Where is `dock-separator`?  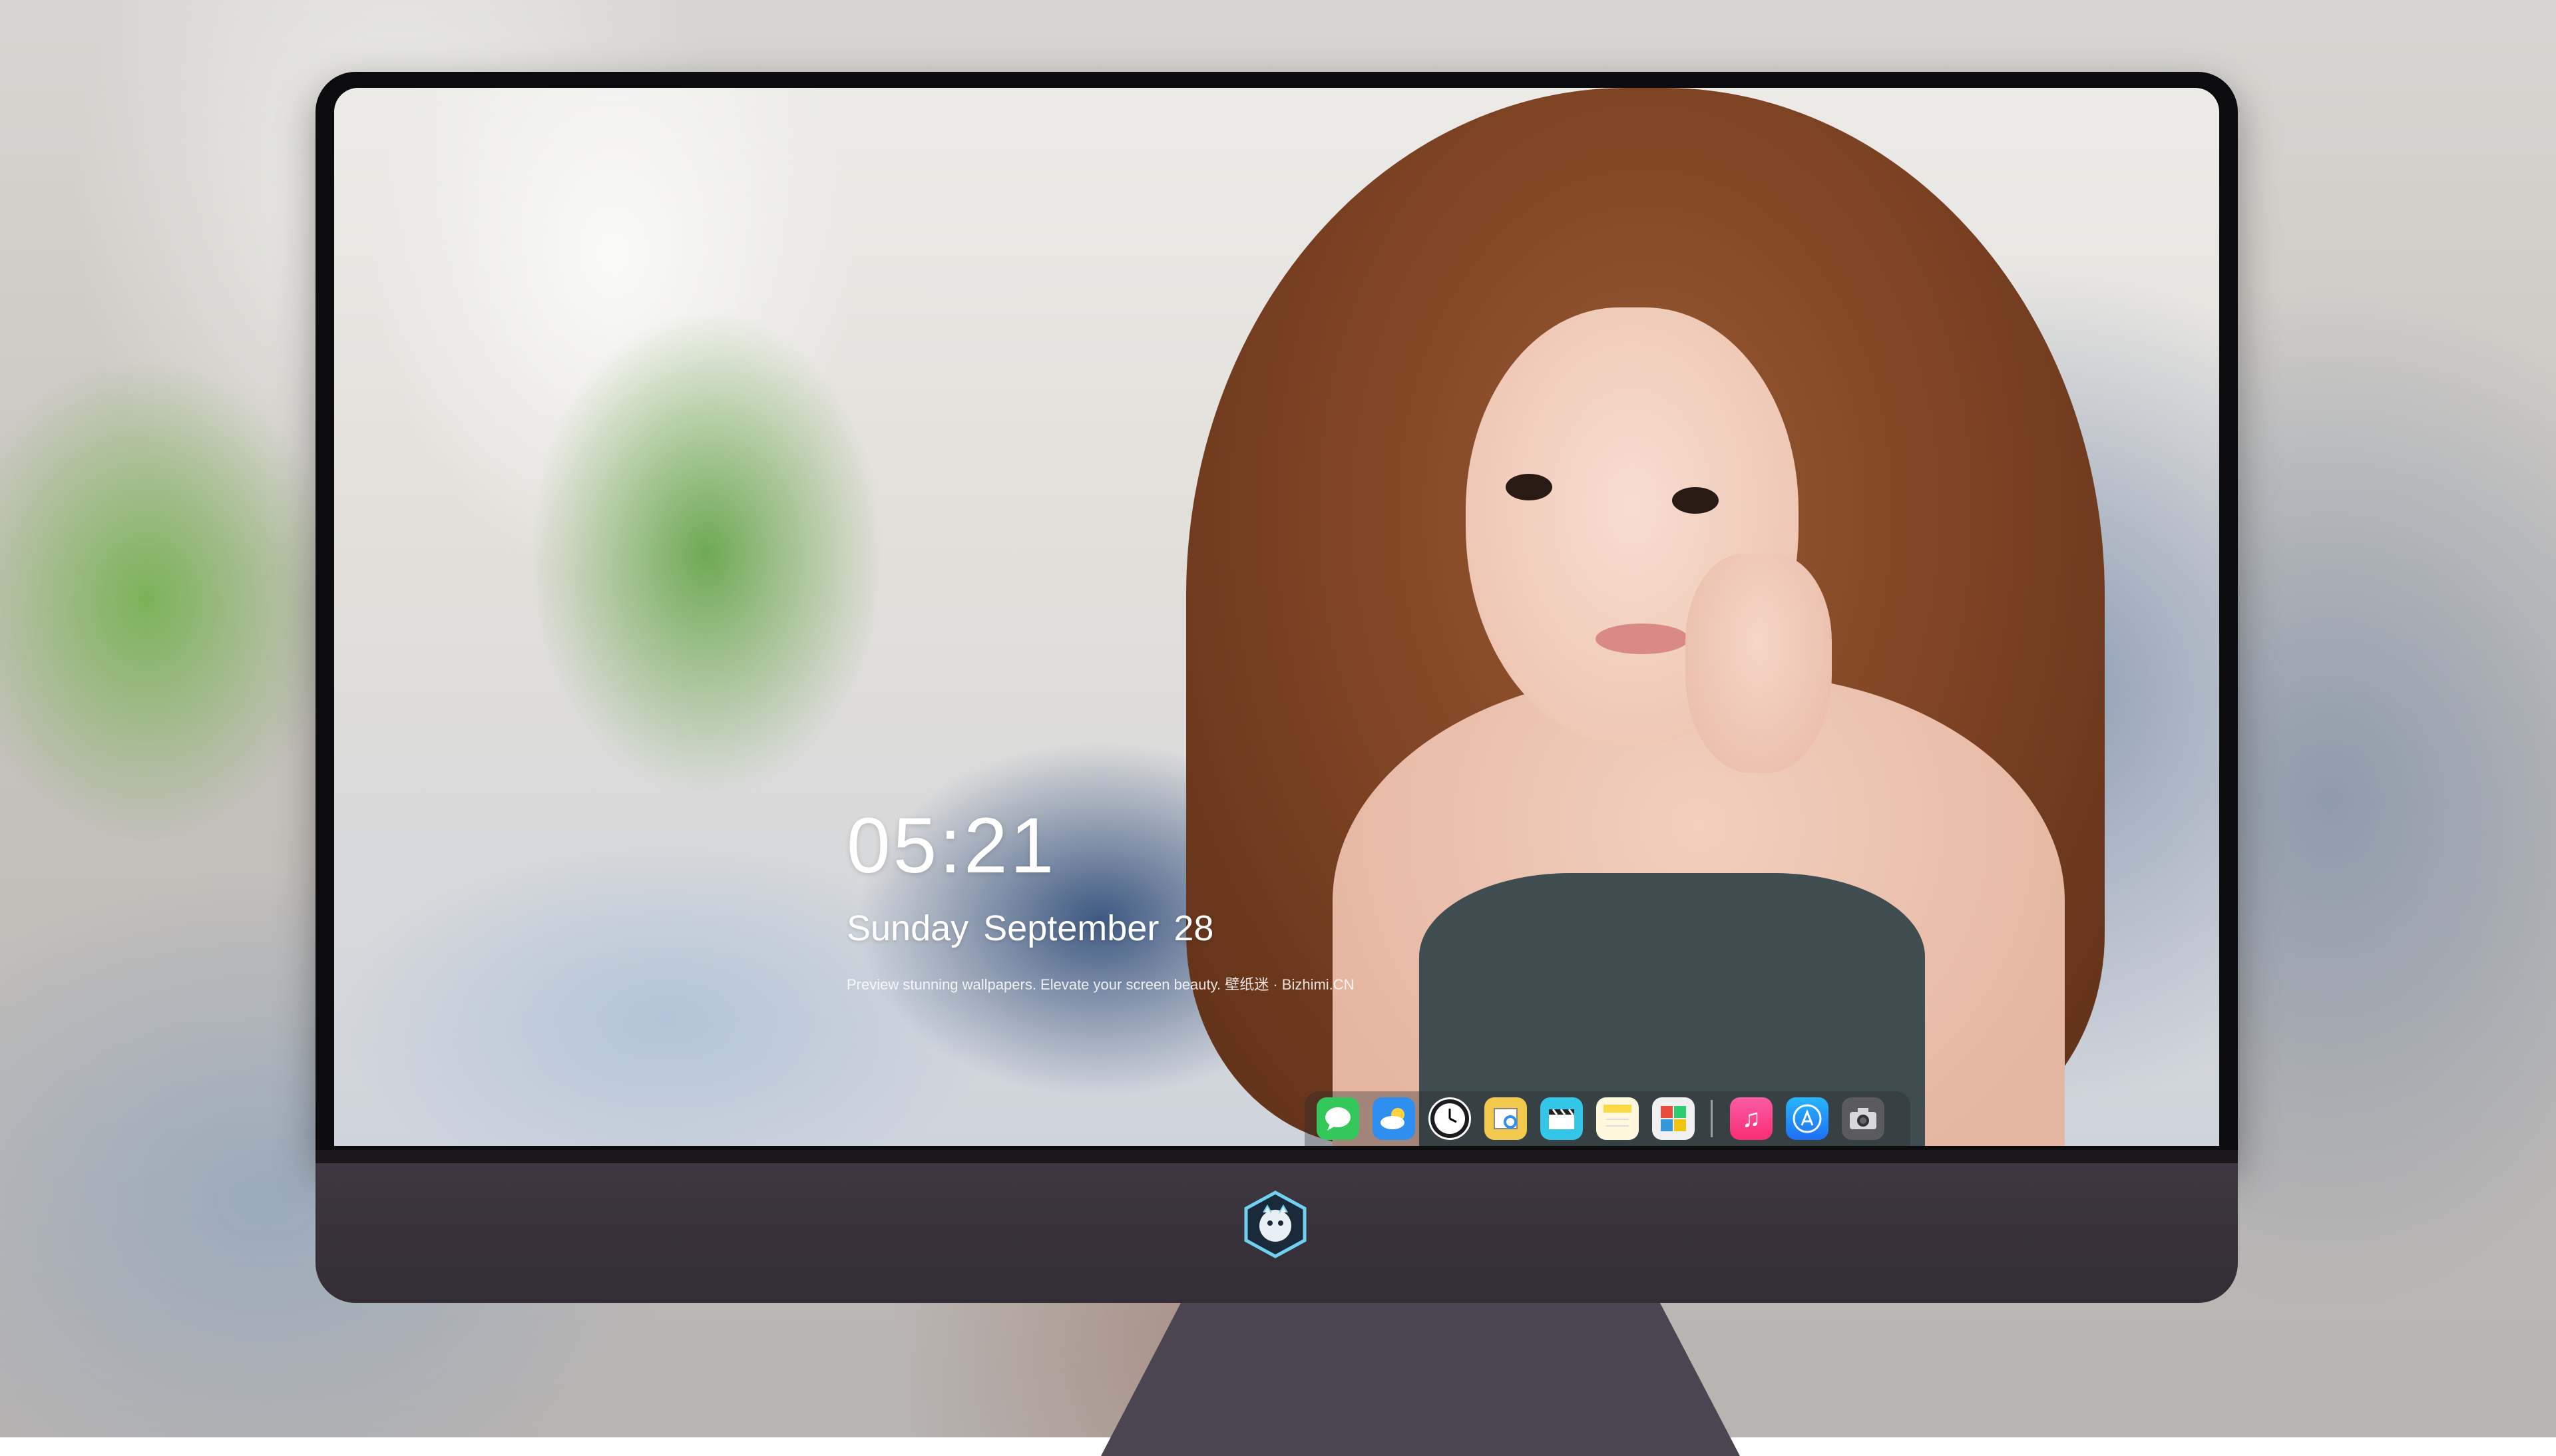
dock-separator is located at coordinates (1712, 1118).